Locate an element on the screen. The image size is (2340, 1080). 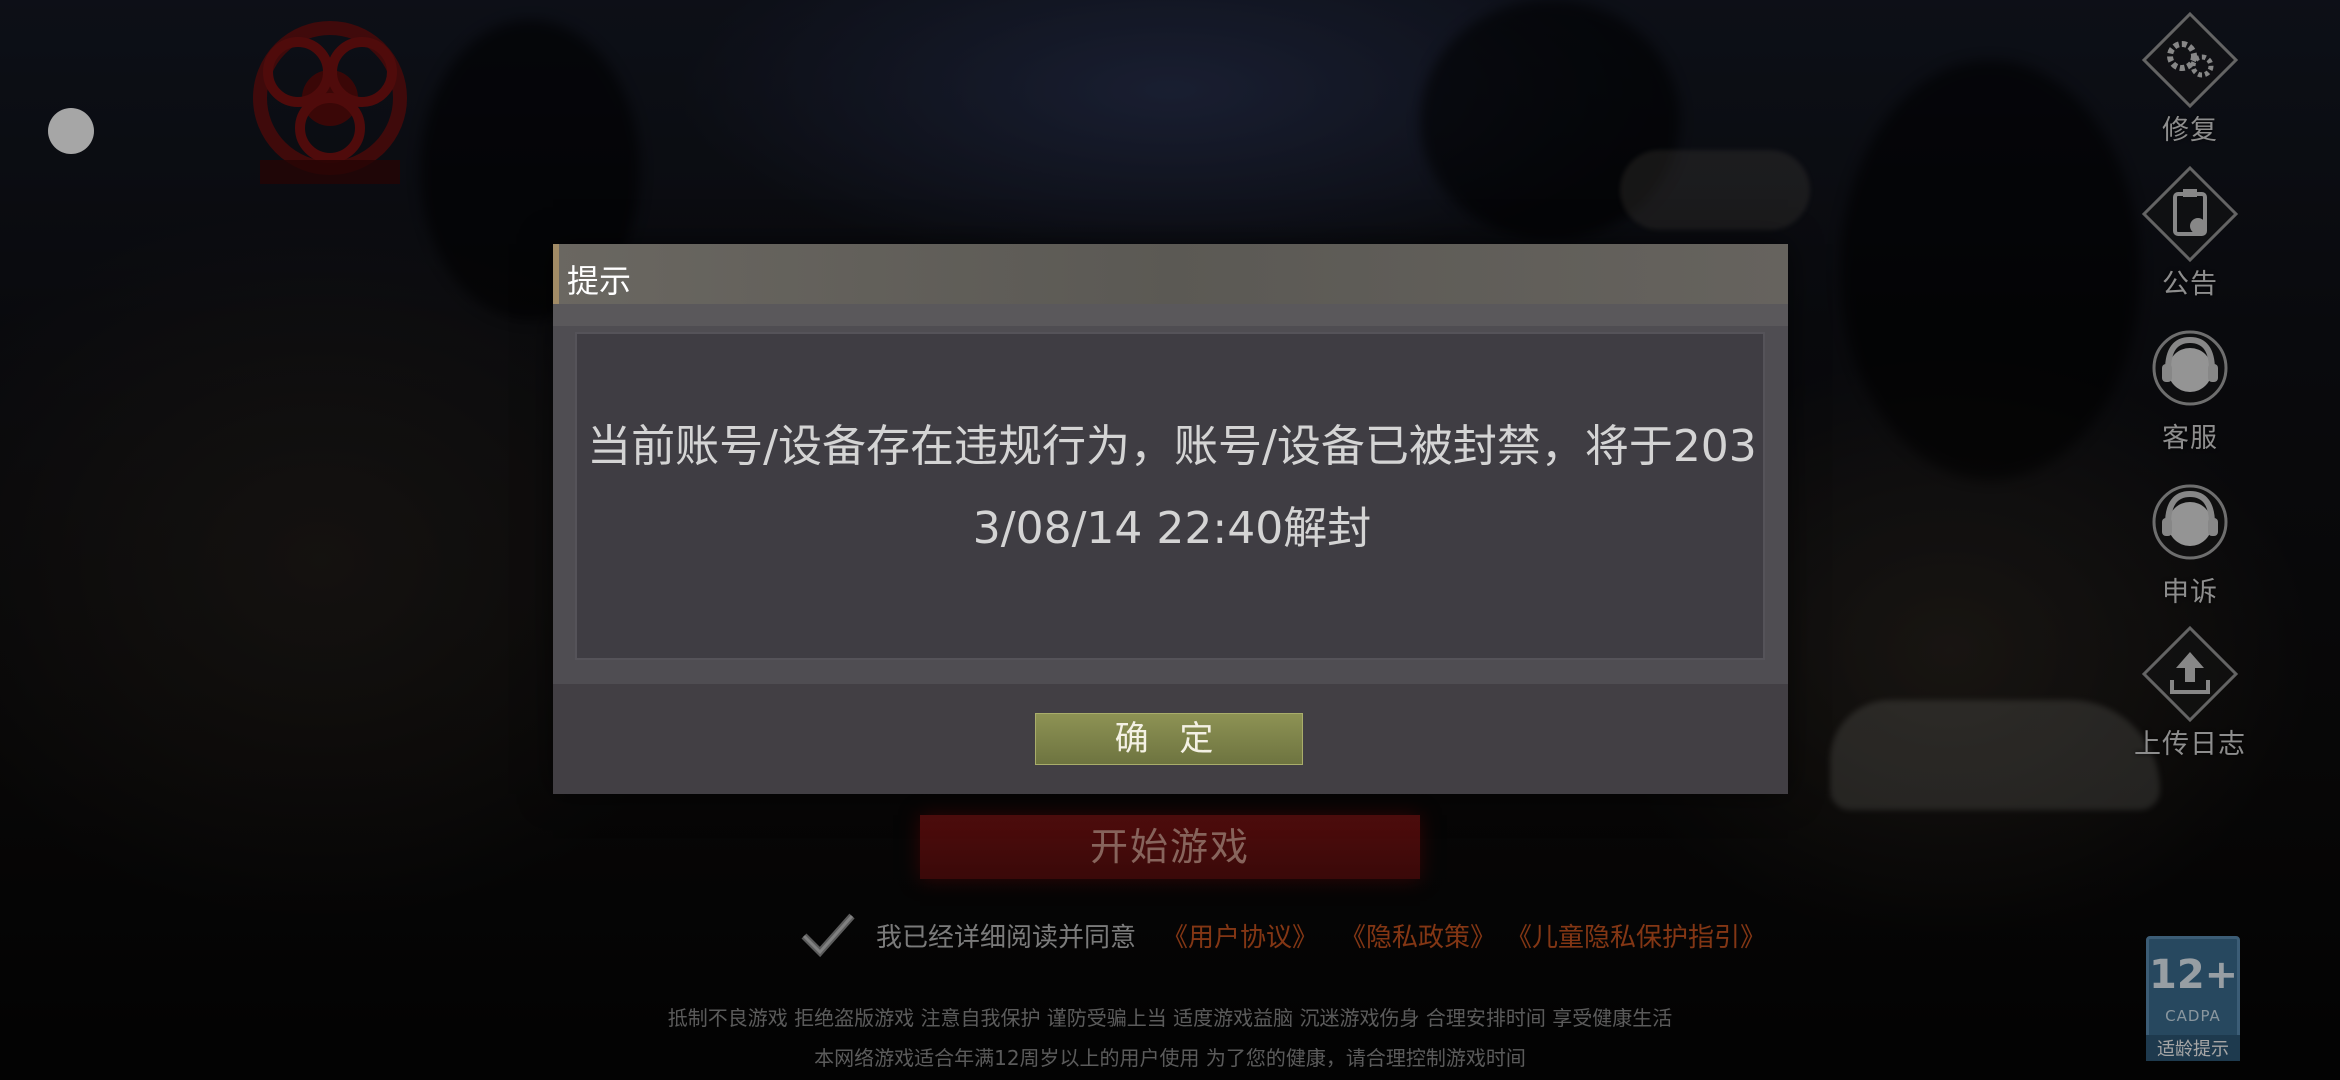
dialog-header: 提示 is located at coordinates (1170, 274).